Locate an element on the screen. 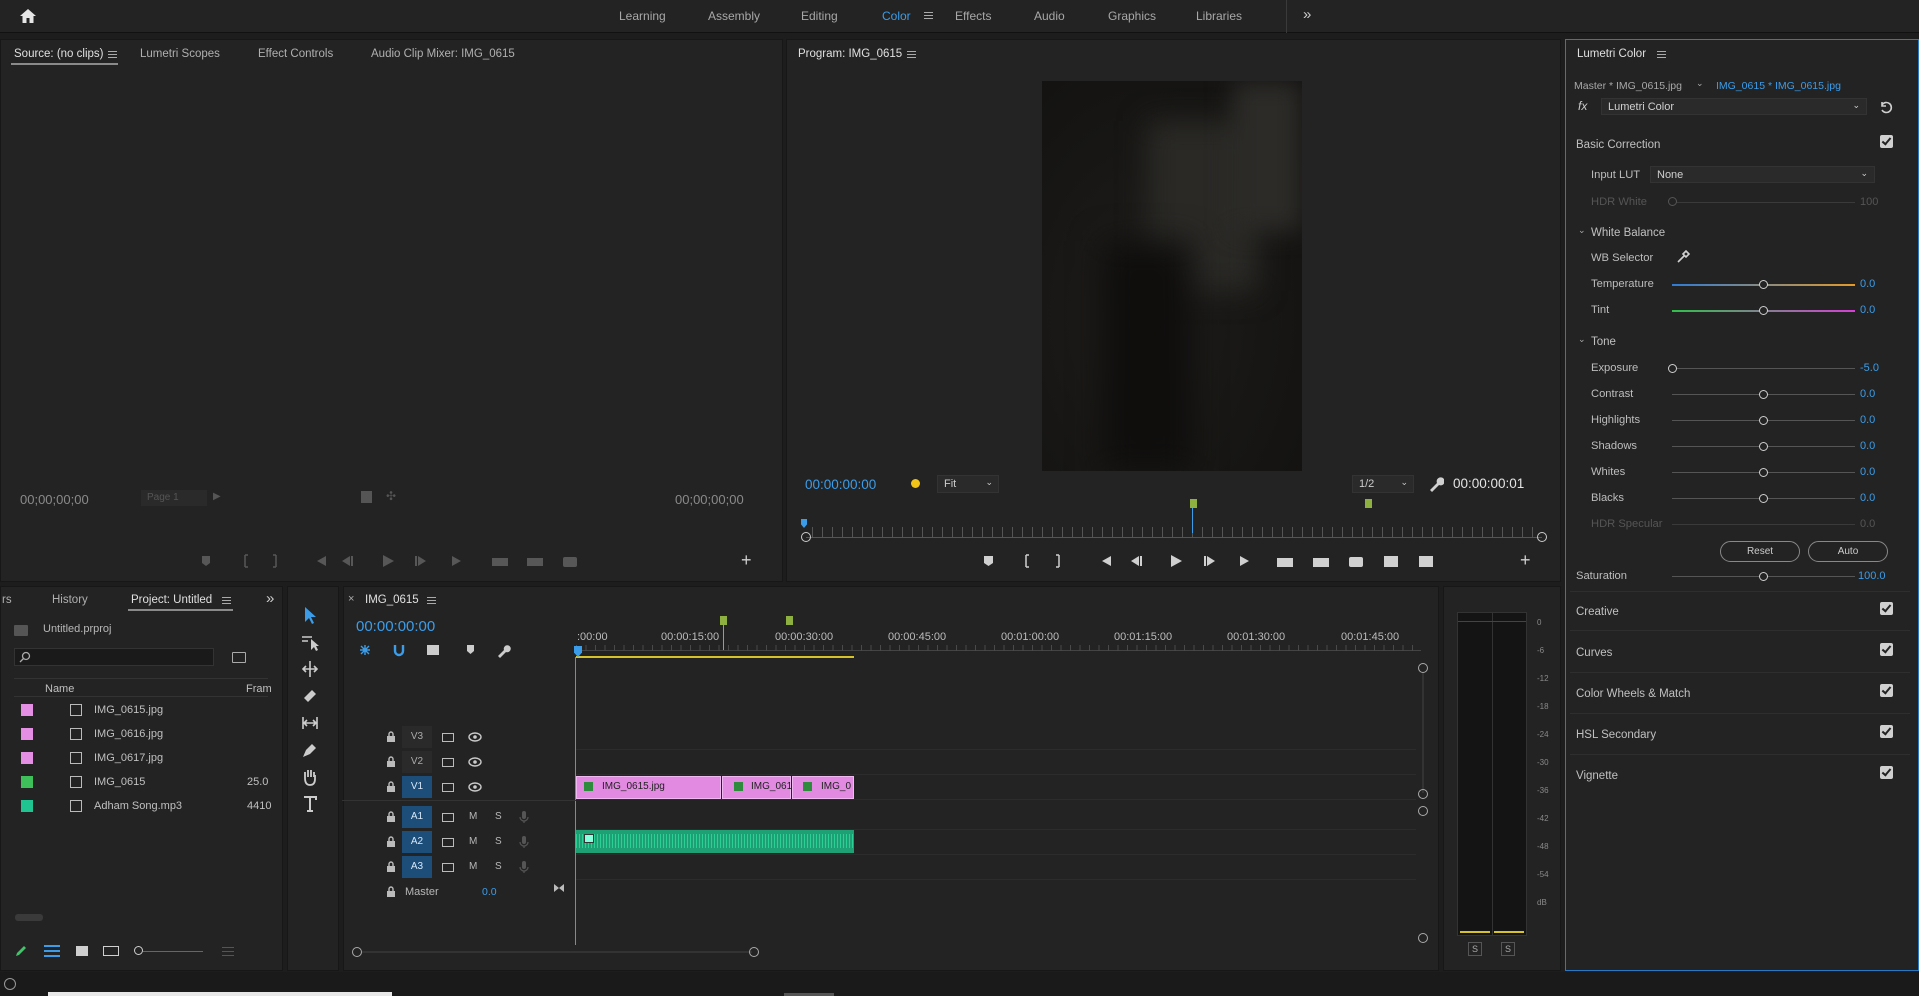 The width and height of the screenshot is (1919, 996). zoom-handle-right is located at coordinates (1542, 537).